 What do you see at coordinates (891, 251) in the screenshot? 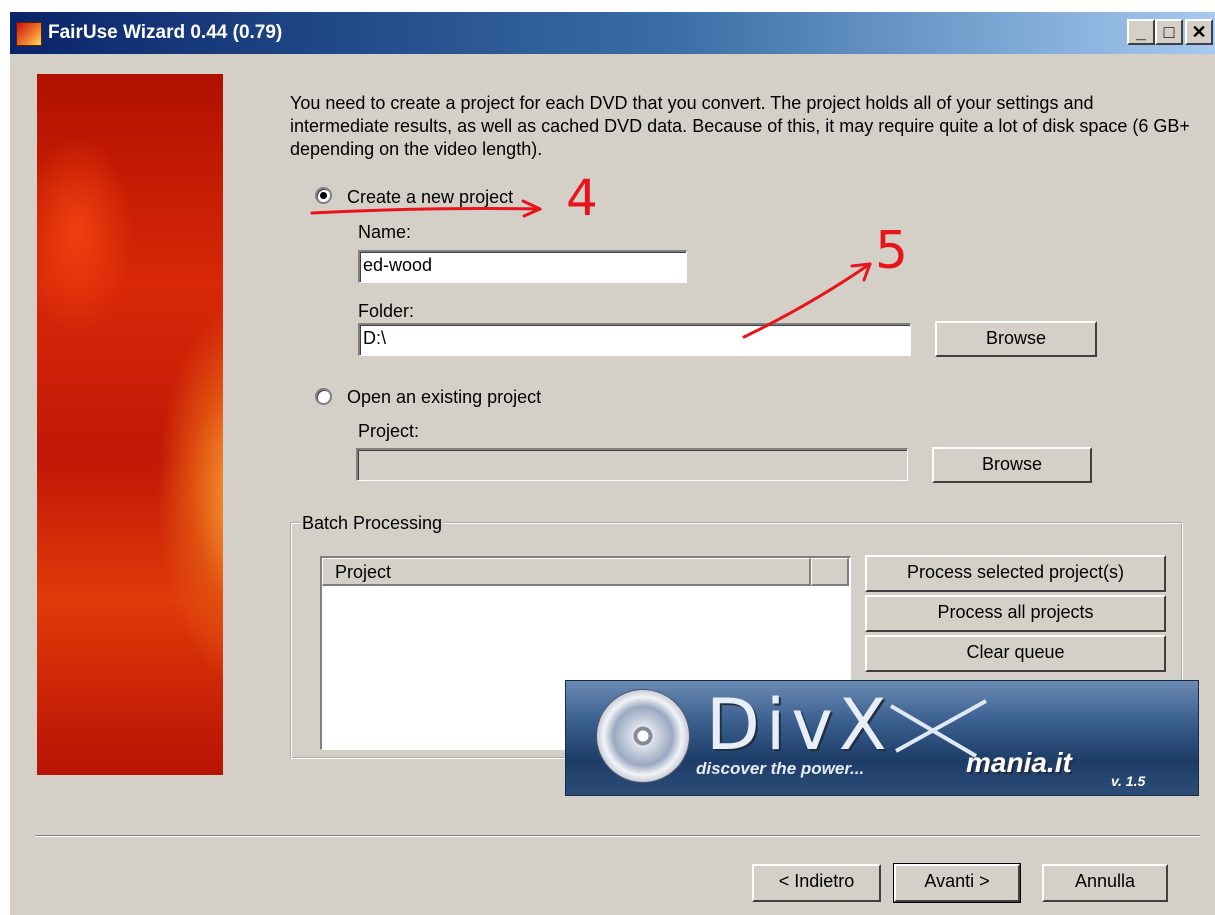
I see `annotation-number-5: 5` at bounding box center [891, 251].